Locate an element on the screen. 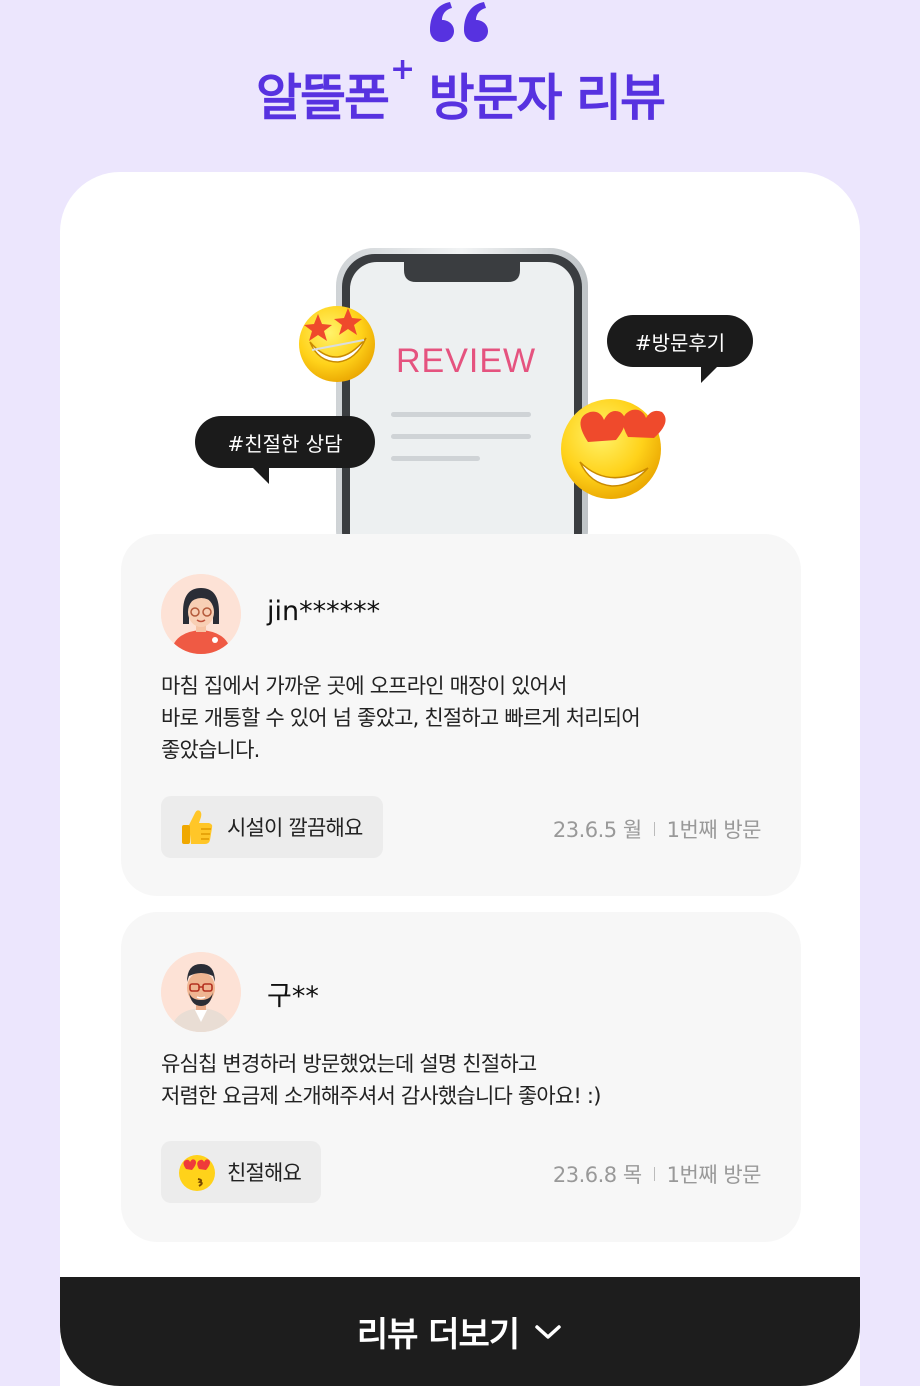 This screenshot has height=1386, width=920. review-screen-label: REVIEW is located at coordinates (466, 361).